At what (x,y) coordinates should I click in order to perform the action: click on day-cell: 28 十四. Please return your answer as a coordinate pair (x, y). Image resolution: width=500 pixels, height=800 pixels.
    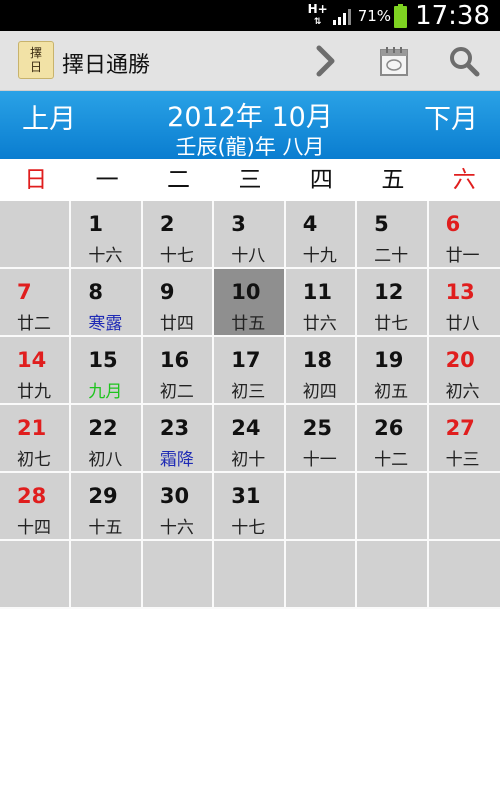
    Looking at the image, I should click on (36, 507).